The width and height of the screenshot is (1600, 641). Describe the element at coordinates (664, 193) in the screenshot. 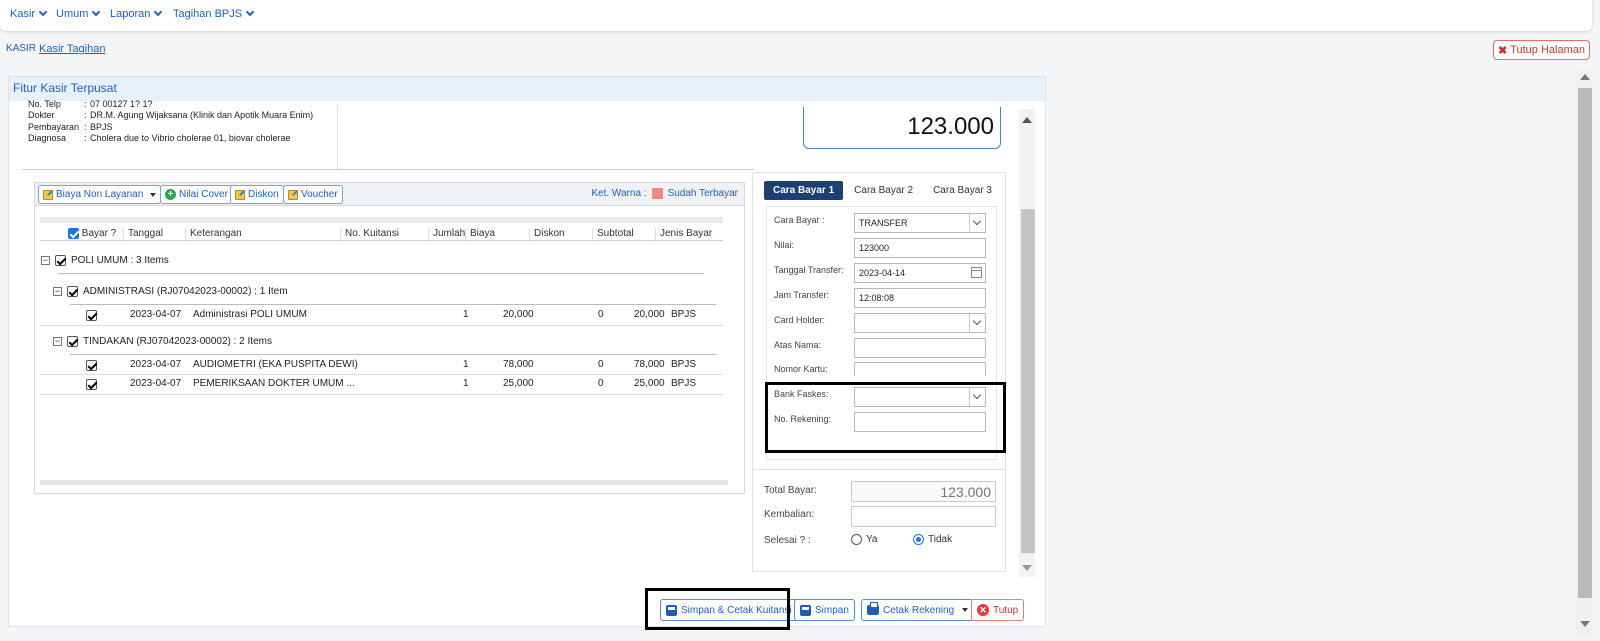

I see `color-legend: Ket. Warna : Sudah Terbayar` at that location.